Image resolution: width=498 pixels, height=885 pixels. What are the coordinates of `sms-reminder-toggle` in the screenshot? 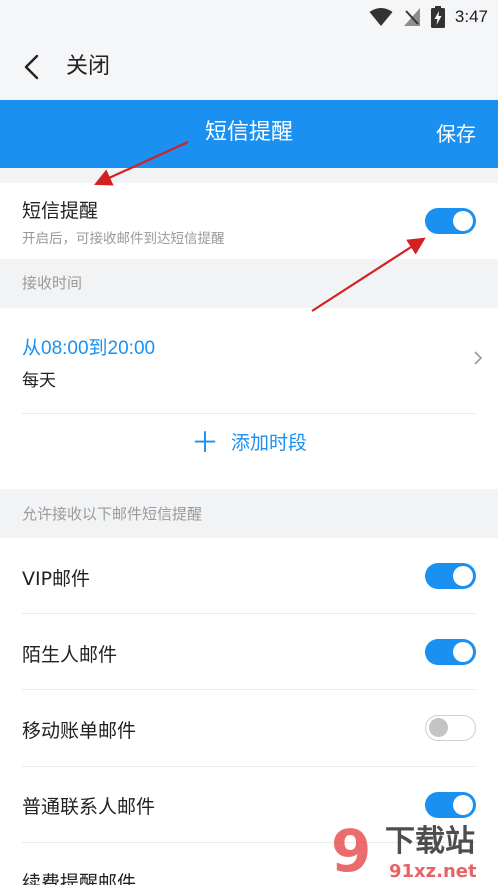 It's located at (450, 221).